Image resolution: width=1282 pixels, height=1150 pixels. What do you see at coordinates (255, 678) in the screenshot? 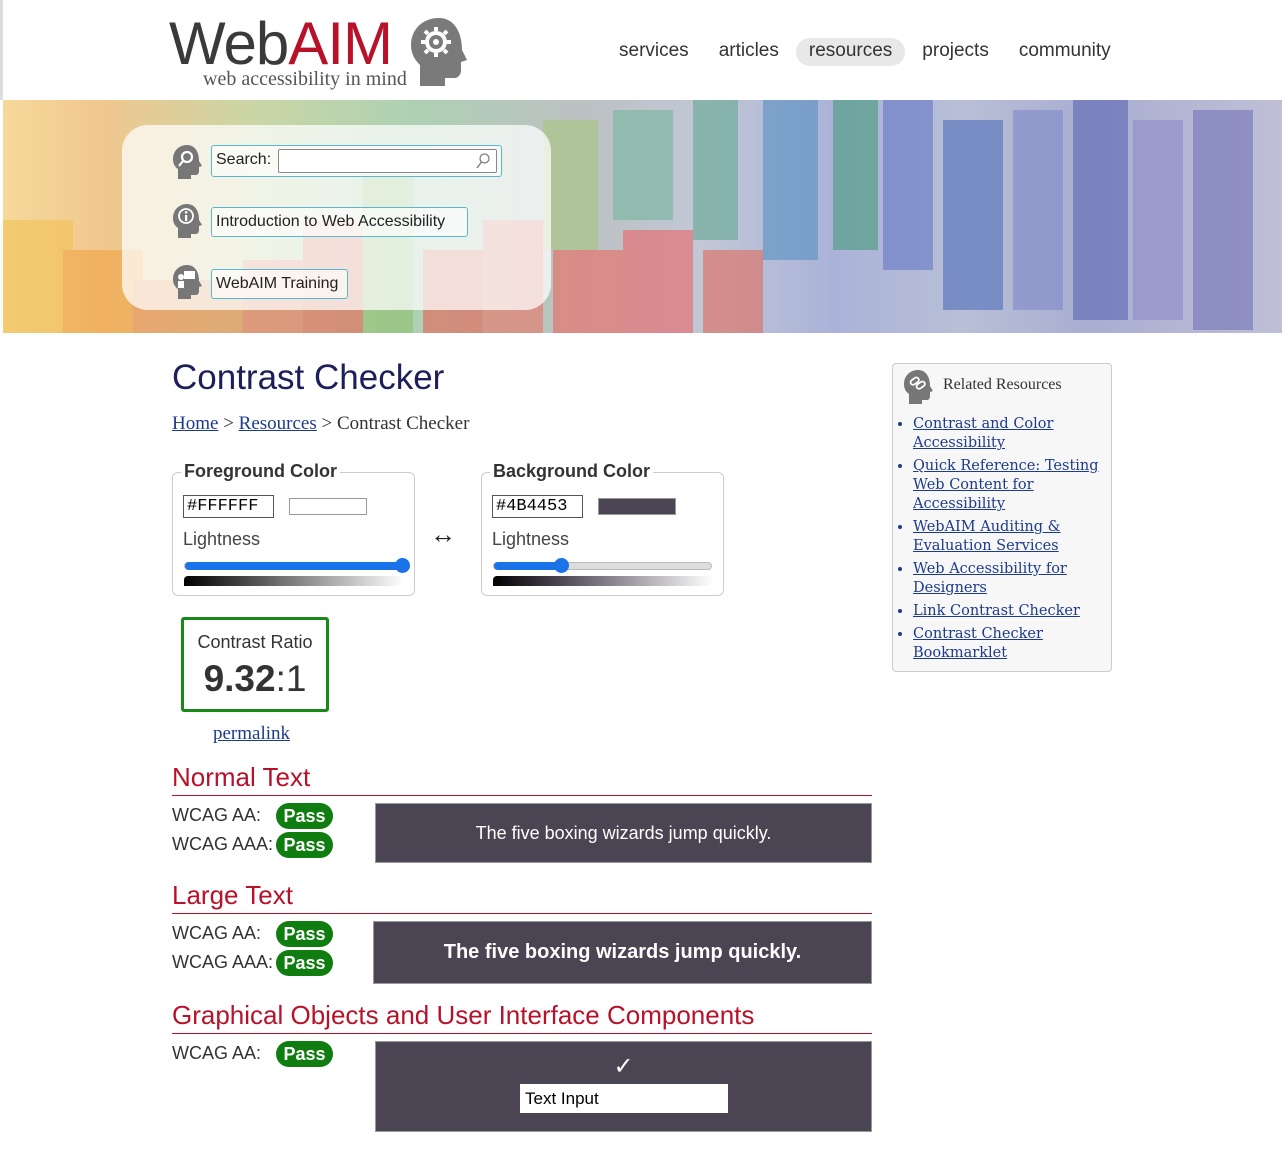
I see `contrast-ratio-value: 9.32:1` at bounding box center [255, 678].